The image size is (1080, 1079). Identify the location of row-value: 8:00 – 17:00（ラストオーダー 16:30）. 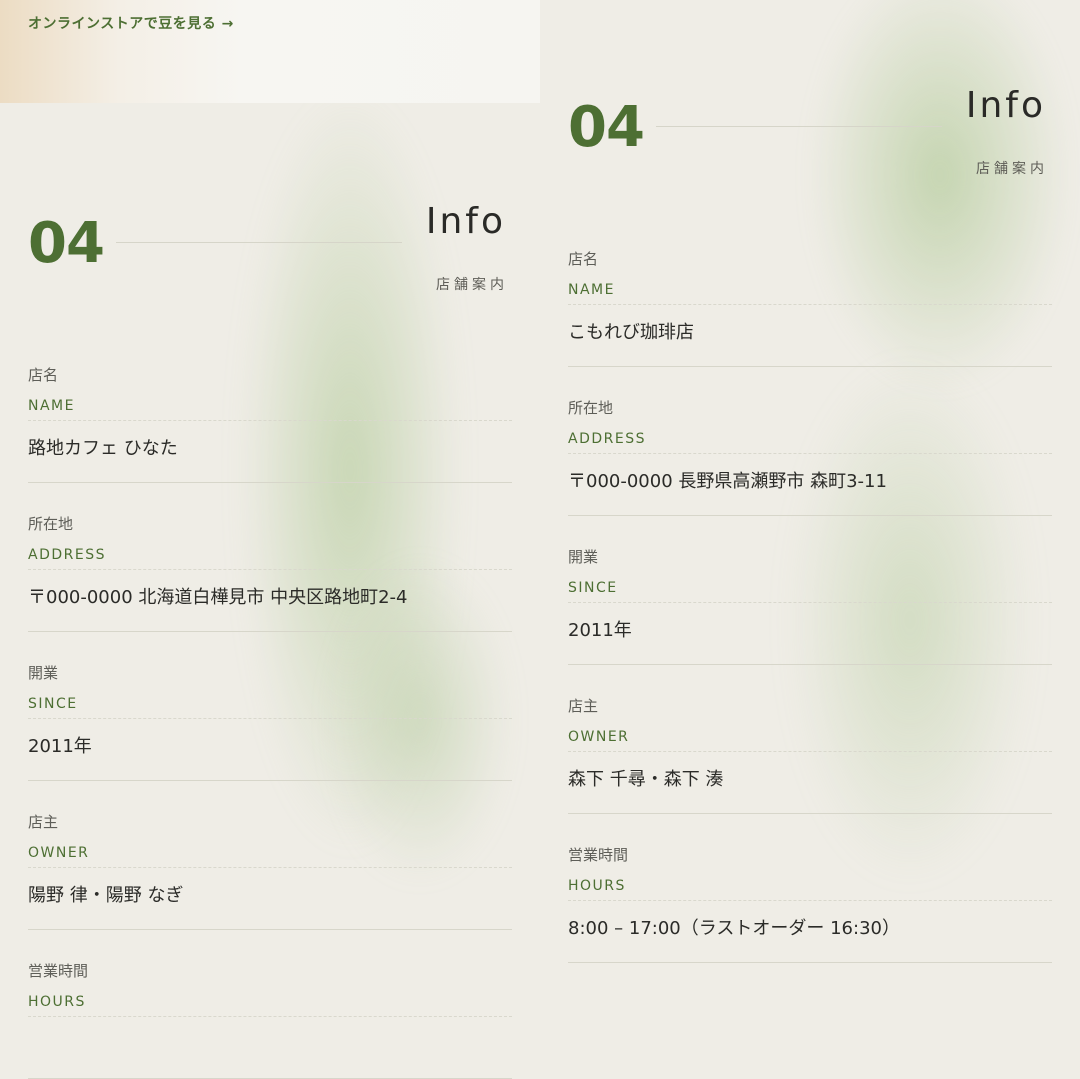
(734, 928).